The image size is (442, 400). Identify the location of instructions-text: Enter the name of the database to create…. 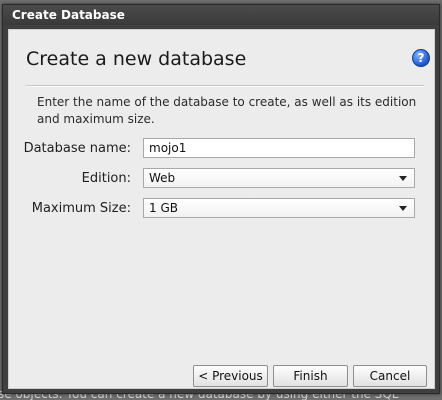
(227, 110).